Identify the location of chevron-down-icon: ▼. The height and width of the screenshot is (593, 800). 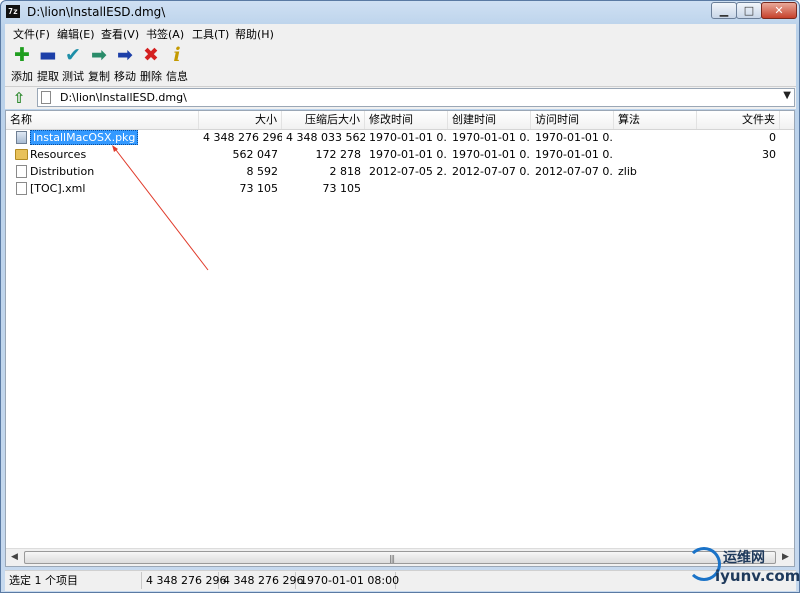
(787, 95).